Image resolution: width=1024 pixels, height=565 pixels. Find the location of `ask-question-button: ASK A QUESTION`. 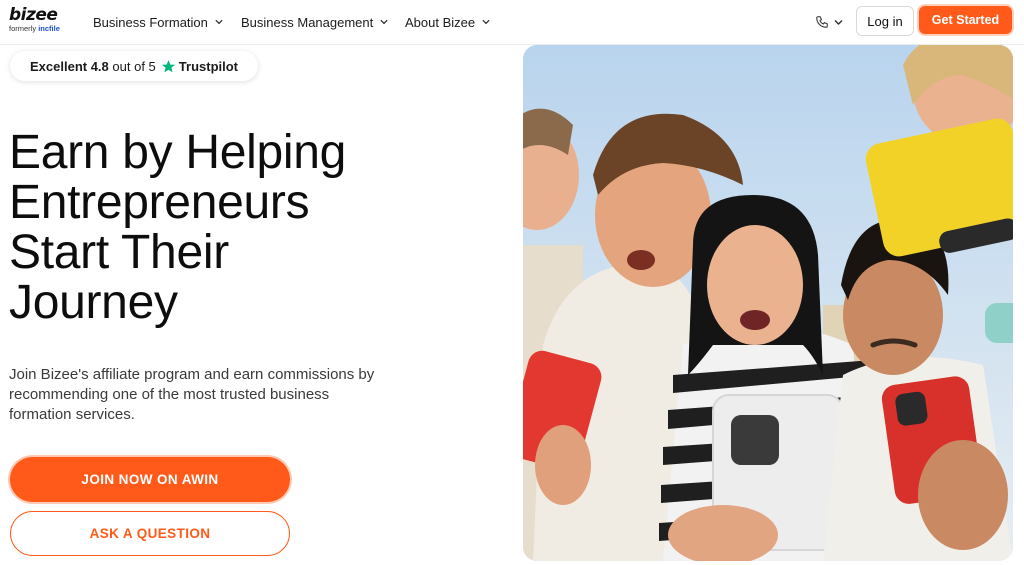

ask-question-button: ASK A QUESTION is located at coordinates (150, 533).